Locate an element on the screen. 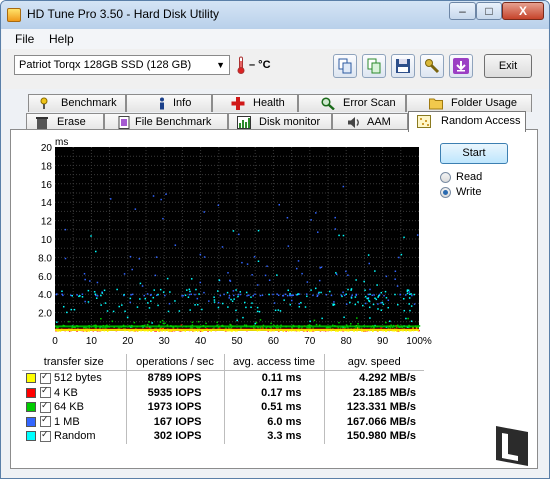 The width and height of the screenshot is (550, 479). row-label-cell: Random is located at coordinates (74, 436).